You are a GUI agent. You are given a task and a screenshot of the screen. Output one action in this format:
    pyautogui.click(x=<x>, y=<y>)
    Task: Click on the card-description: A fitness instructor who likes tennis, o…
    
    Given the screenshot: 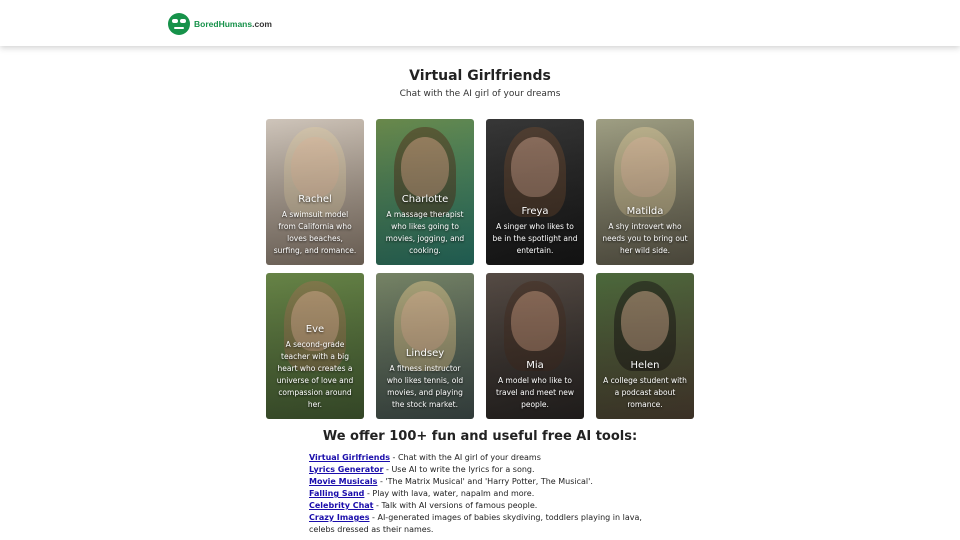 What is the action you would take?
    pyautogui.click(x=425, y=386)
    